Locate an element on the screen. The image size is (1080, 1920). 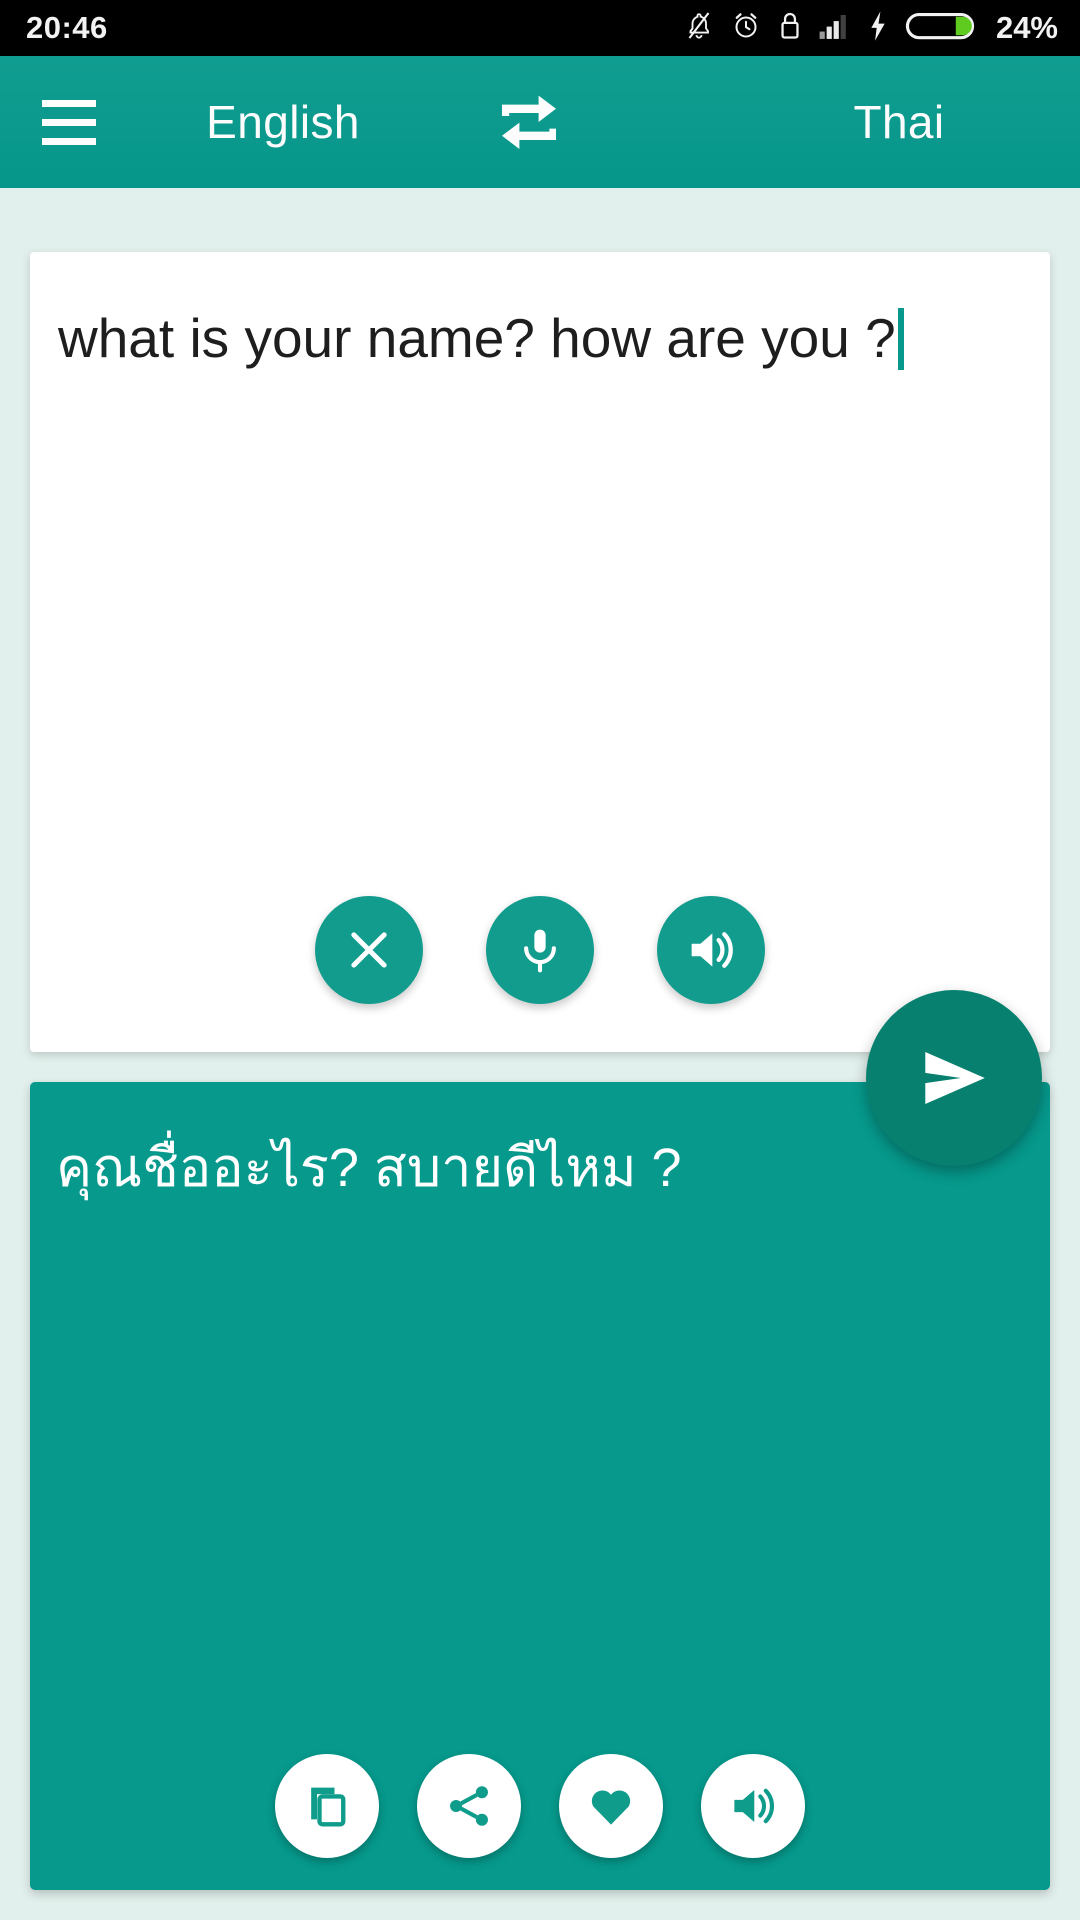
copy-button is located at coordinates (327, 1806).